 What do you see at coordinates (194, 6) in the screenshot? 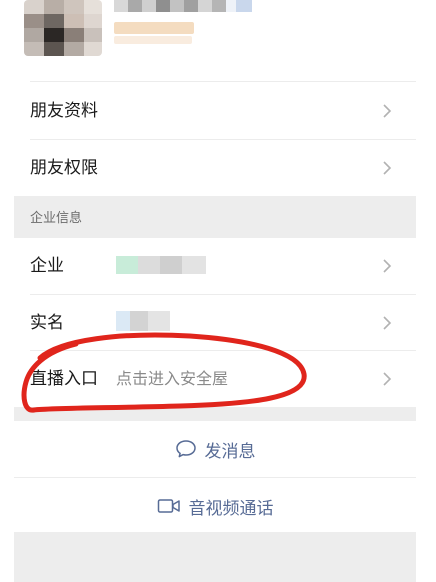
I see `nickname-blurred` at bounding box center [194, 6].